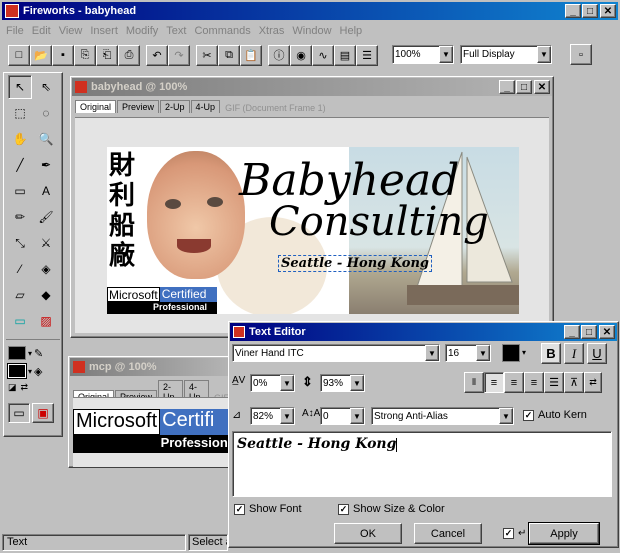 The width and height of the screenshot is (620, 553). I want to click on tab-4up: 4-Up, so click(205, 106).